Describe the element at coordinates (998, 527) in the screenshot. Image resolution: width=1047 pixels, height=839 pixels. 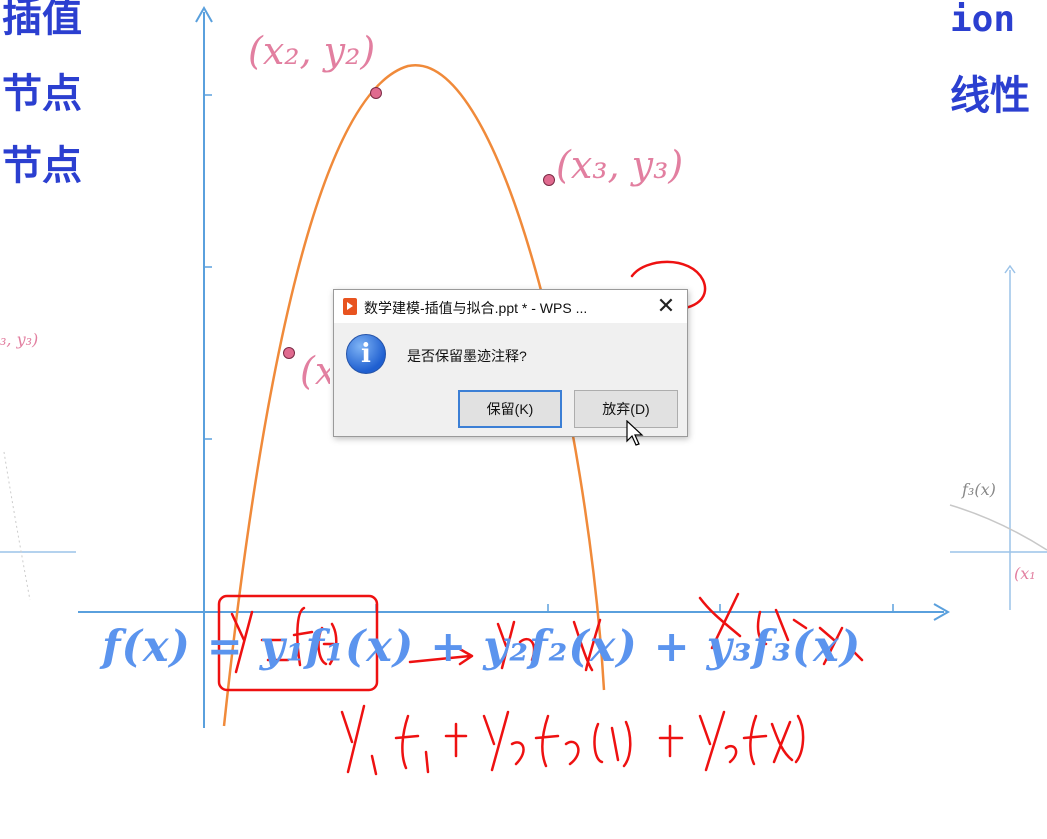
I see `right-thumb-curve` at that location.